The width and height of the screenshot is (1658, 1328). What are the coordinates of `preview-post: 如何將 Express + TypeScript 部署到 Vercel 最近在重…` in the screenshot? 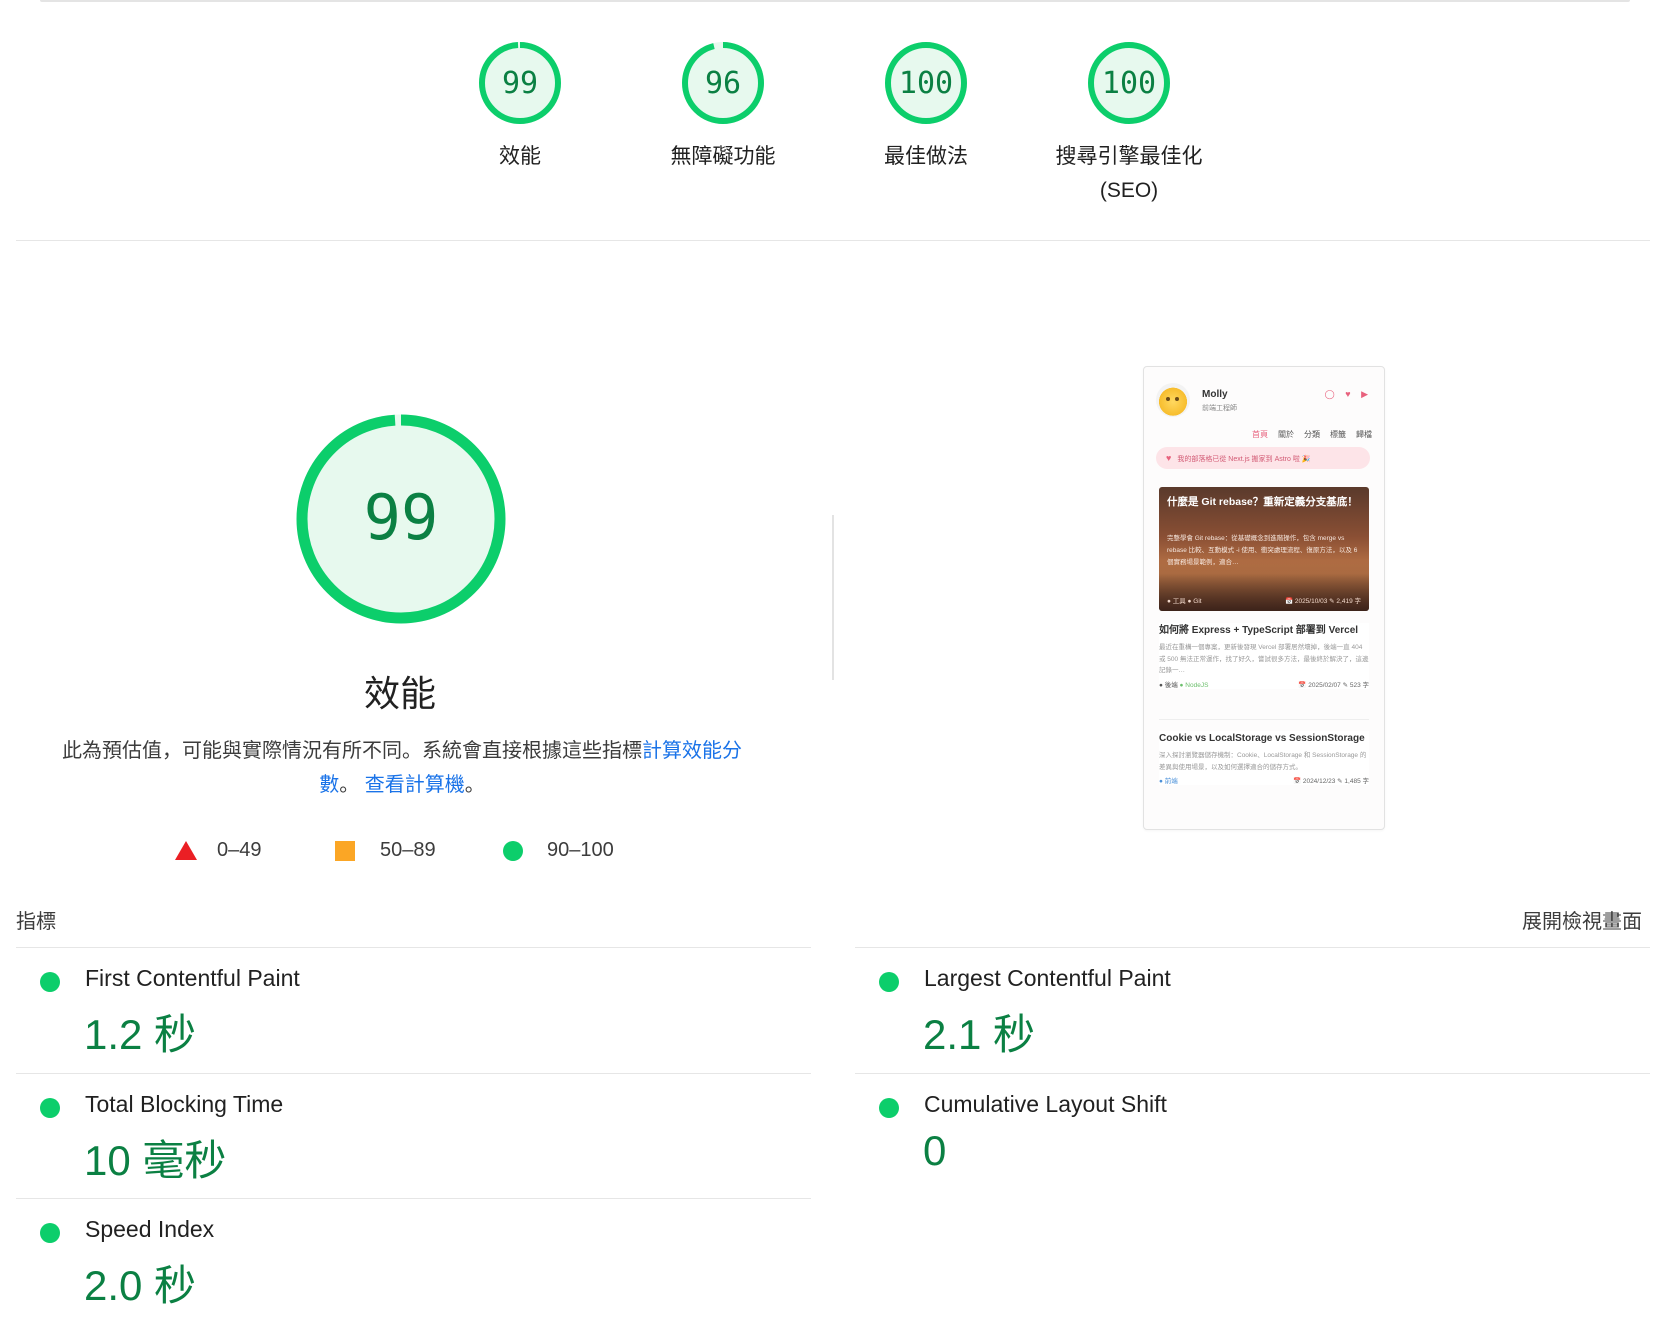 It's located at (1264, 656).